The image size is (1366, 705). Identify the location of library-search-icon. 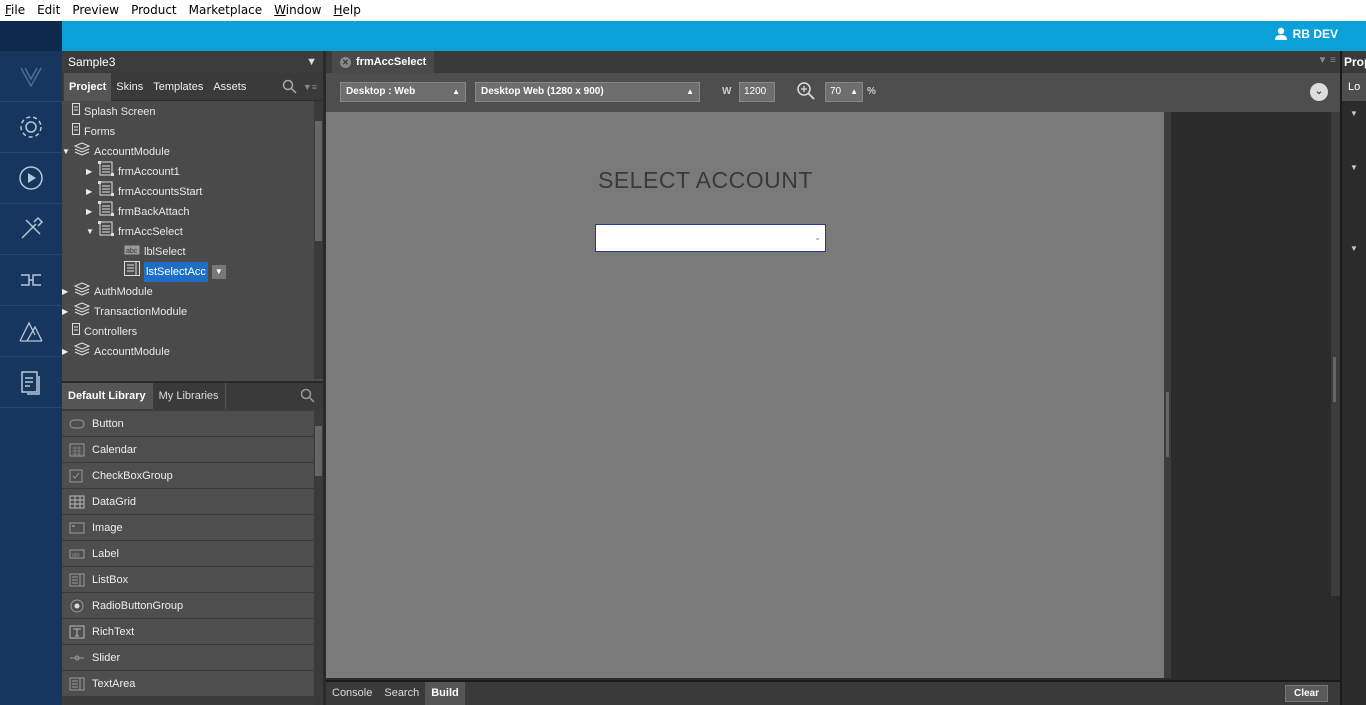
(307, 395).